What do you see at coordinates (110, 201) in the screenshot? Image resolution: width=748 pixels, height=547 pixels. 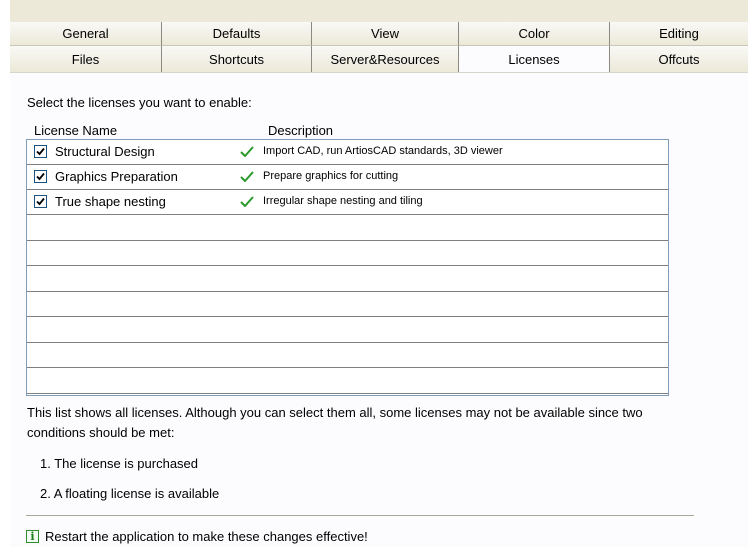 I see `license-name: True shape nesting` at bounding box center [110, 201].